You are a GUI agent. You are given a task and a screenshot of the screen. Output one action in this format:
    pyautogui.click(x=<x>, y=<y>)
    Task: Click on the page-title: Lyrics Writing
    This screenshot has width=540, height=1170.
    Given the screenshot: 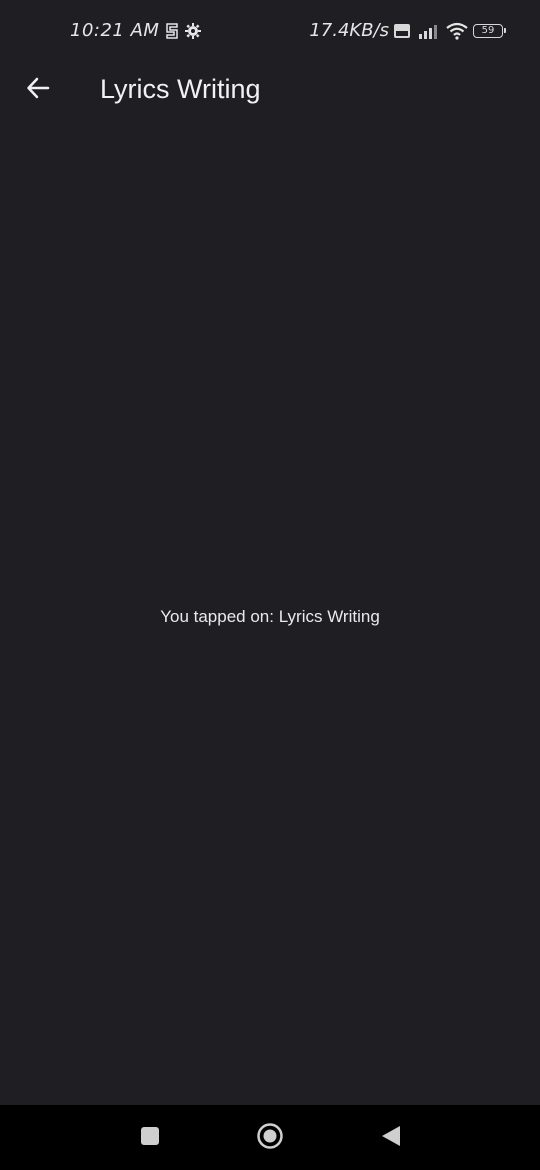 What is the action you would take?
    pyautogui.click(x=180, y=89)
    